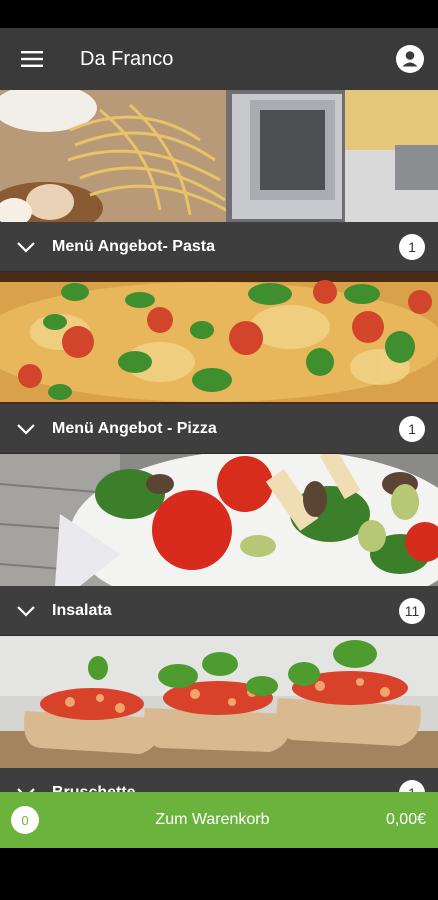 Image resolution: width=438 pixels, height=900 pixels. What do you see at coordinates (219, 247) in the screenshot?
I see `category-row-pasta: Menü Angebot- Pasta 1` at bounding box center [219, 247].